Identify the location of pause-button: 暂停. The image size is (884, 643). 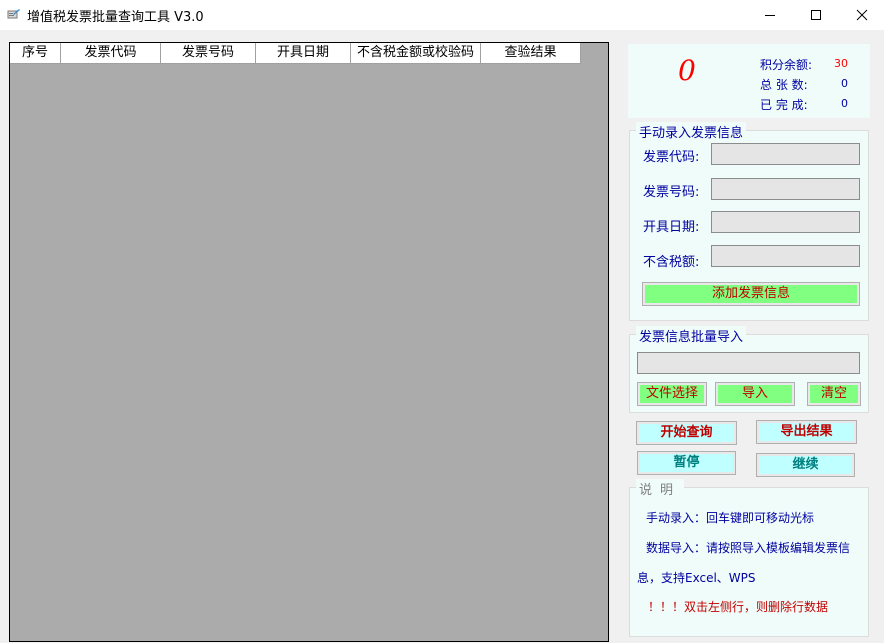
(686, 463).